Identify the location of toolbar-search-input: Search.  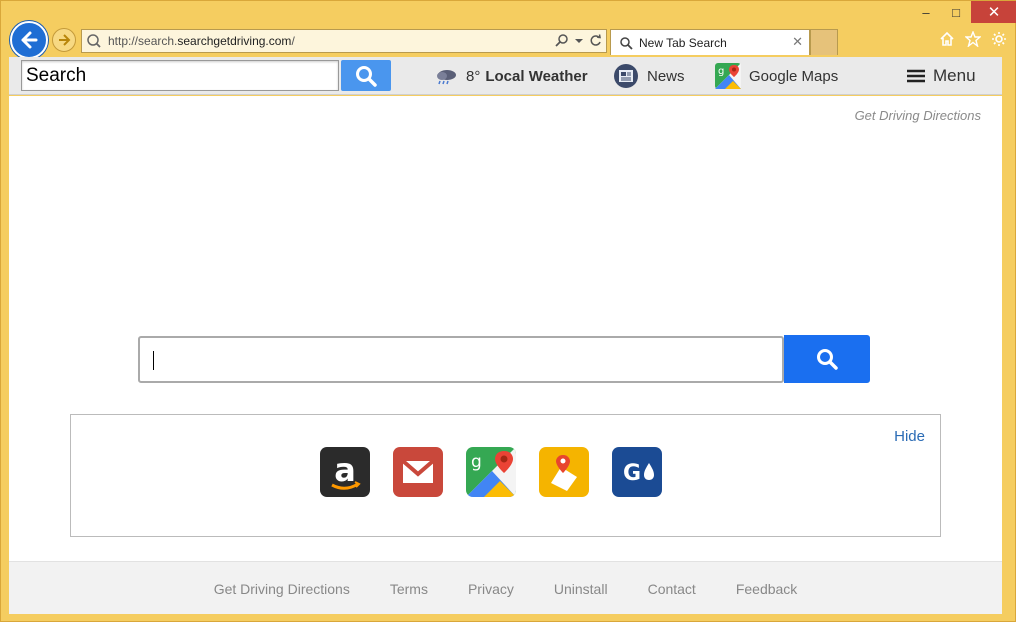
(180, 75).